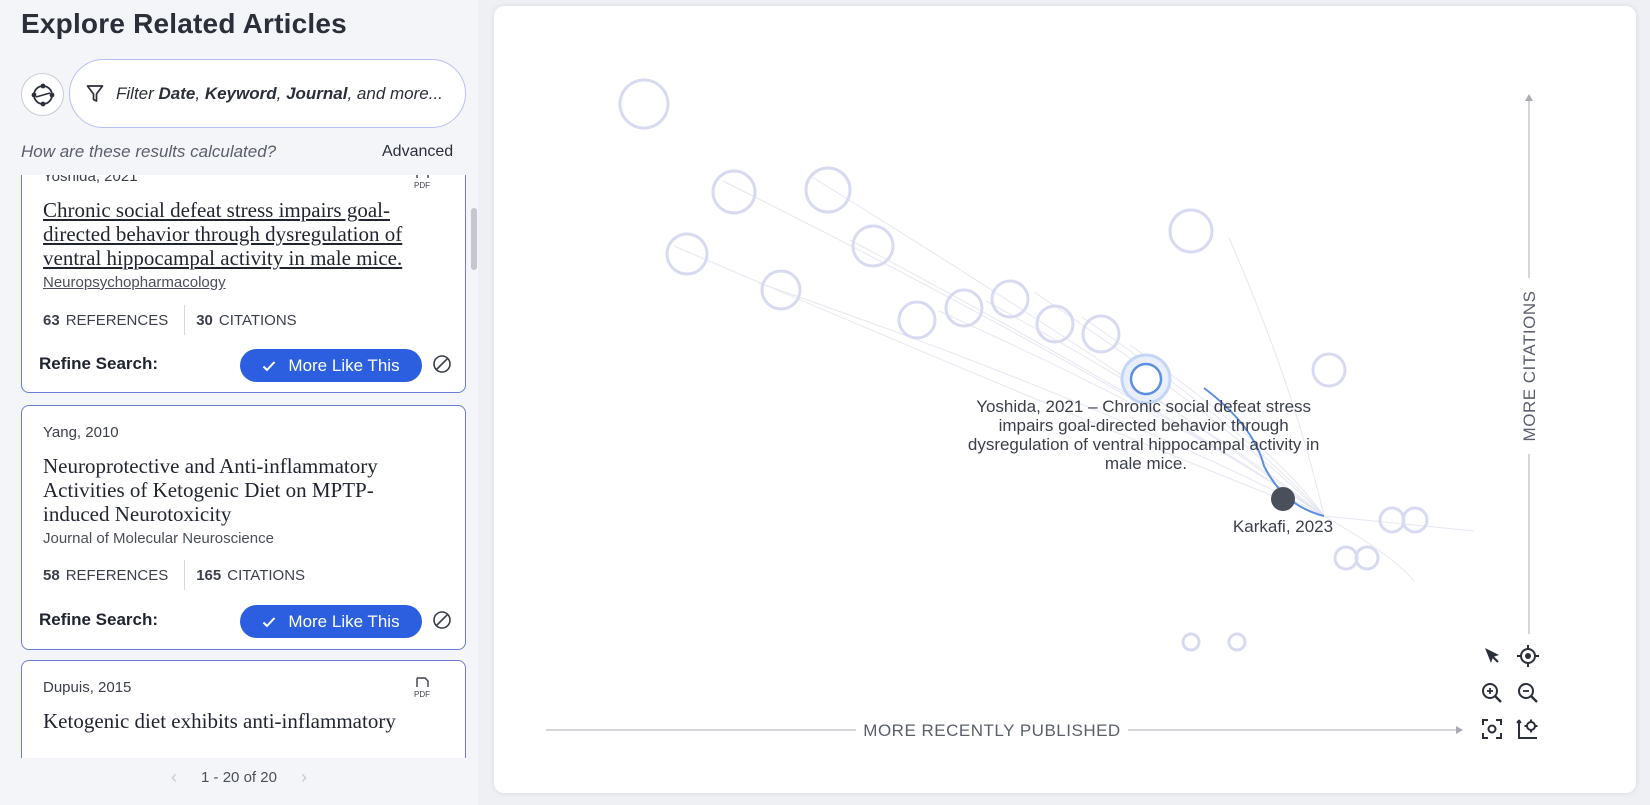 This screenshot has width=1650, height=805. I want to click on y-axis: MORE CITATIONS, so click(1529, 364).